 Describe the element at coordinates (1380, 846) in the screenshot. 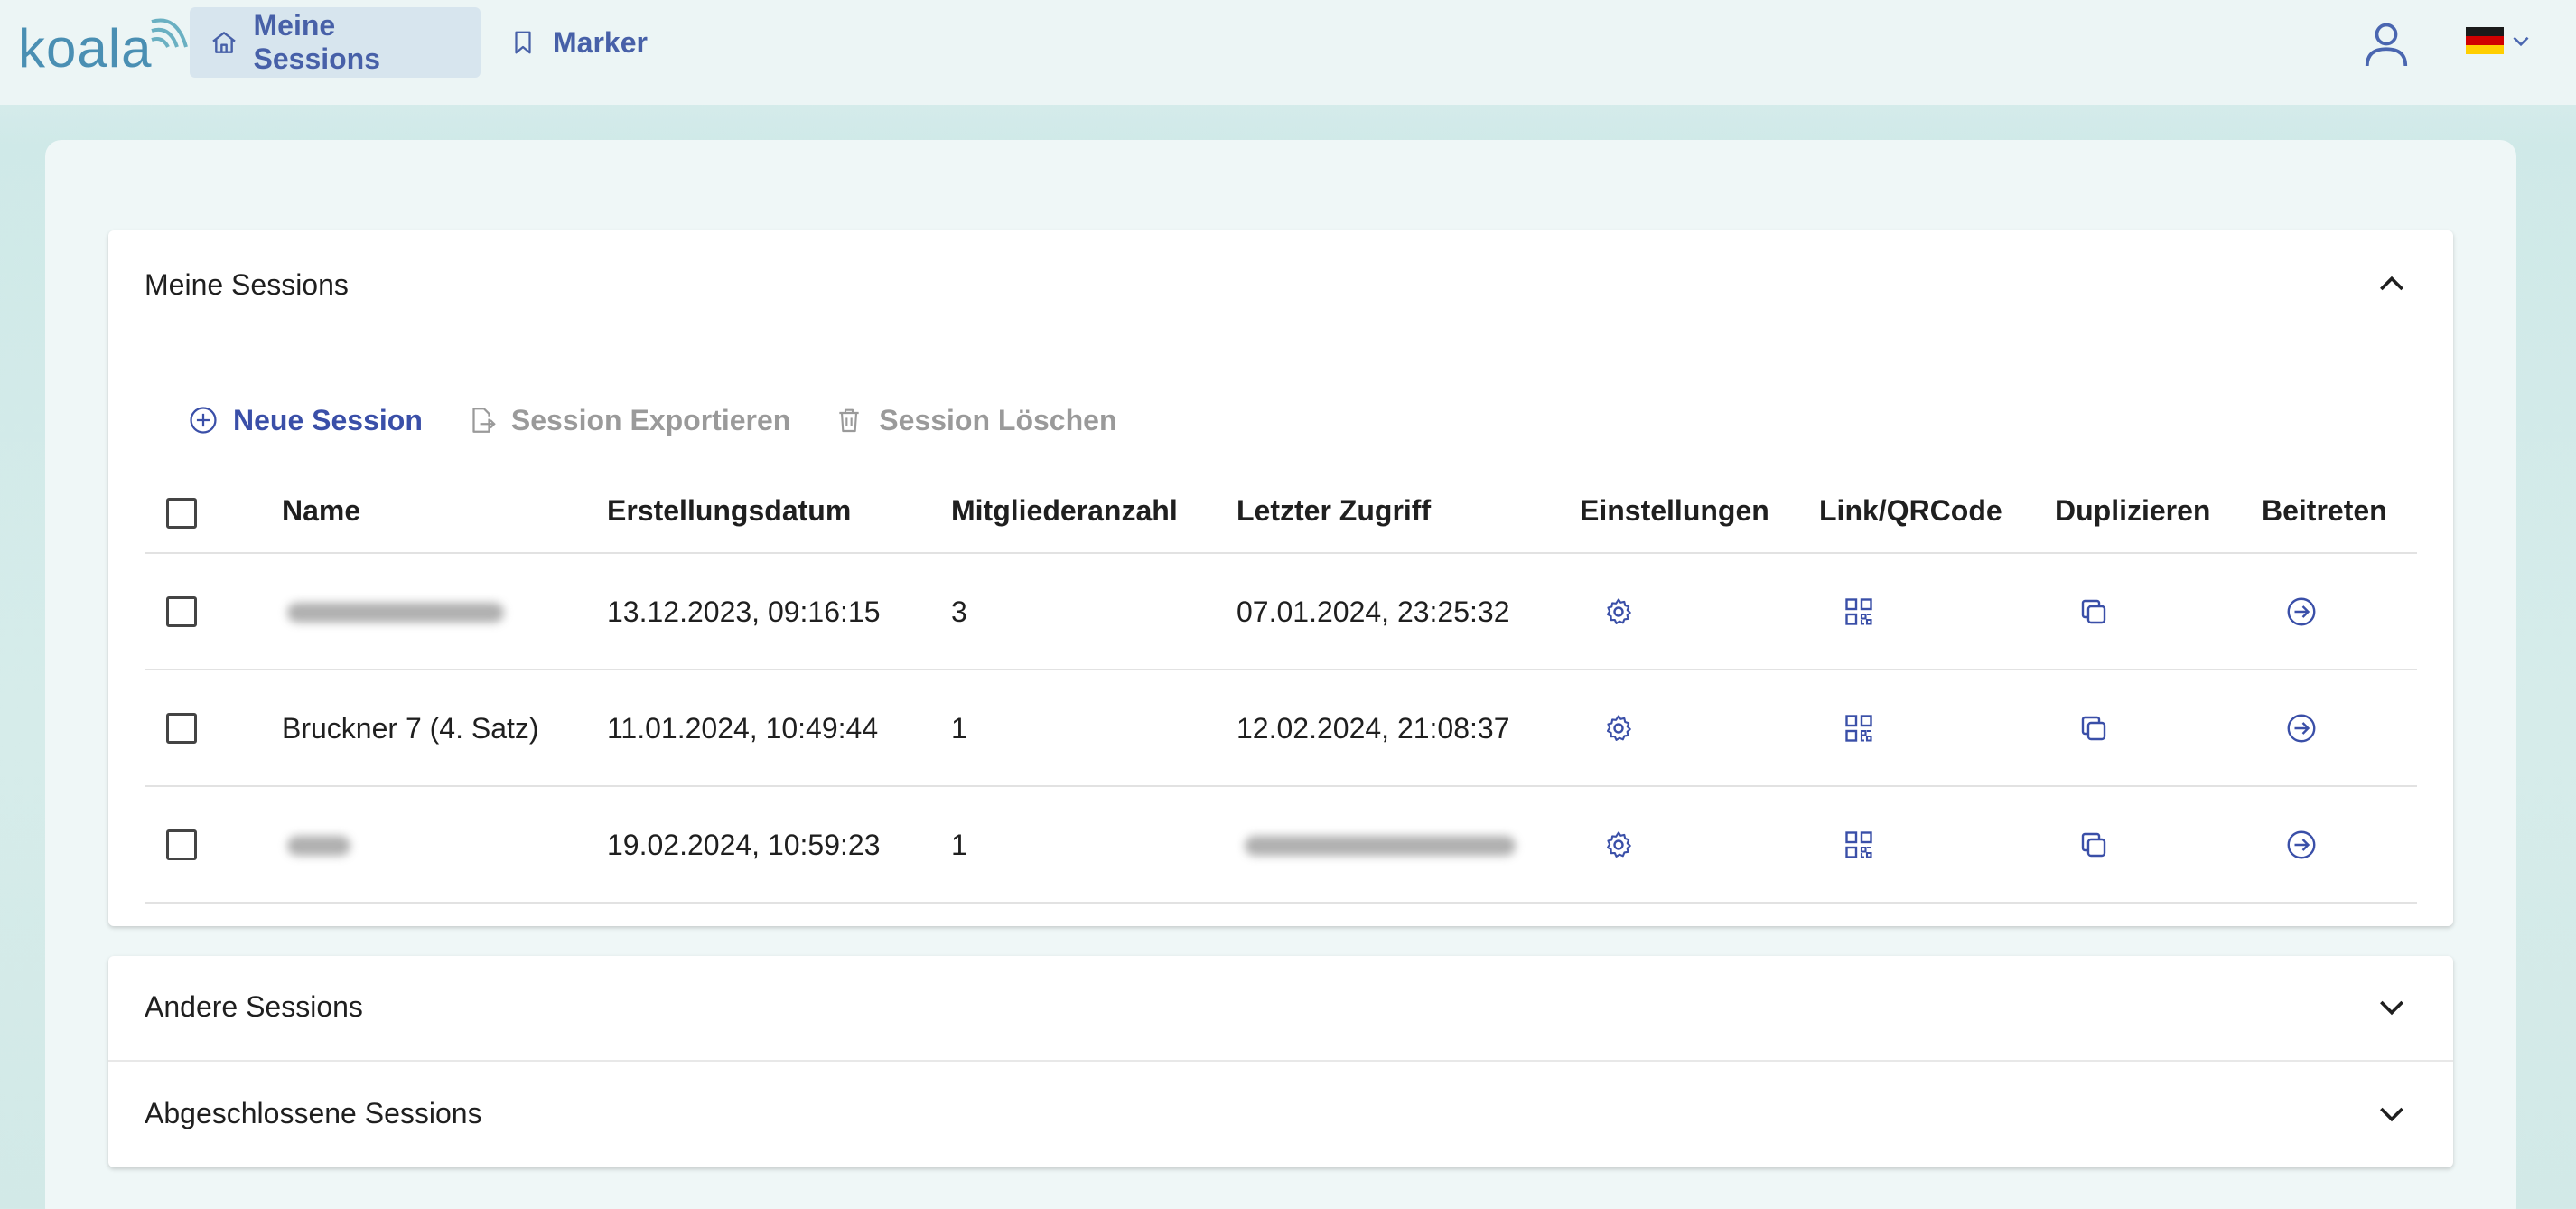

I see `redacted-last-access` at that location.